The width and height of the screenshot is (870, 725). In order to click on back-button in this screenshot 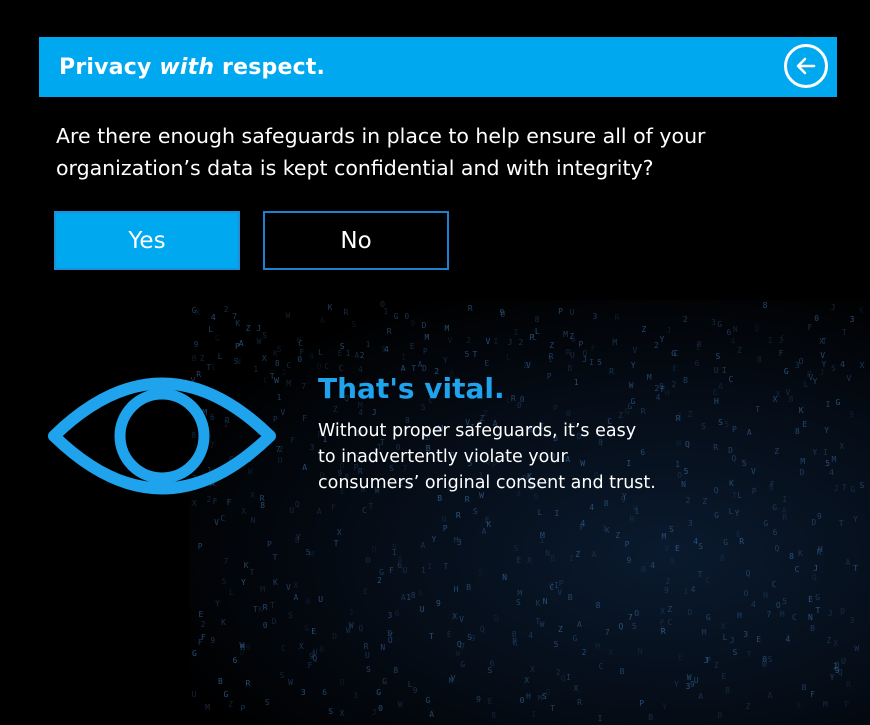, I will do `click(806, 66)`.